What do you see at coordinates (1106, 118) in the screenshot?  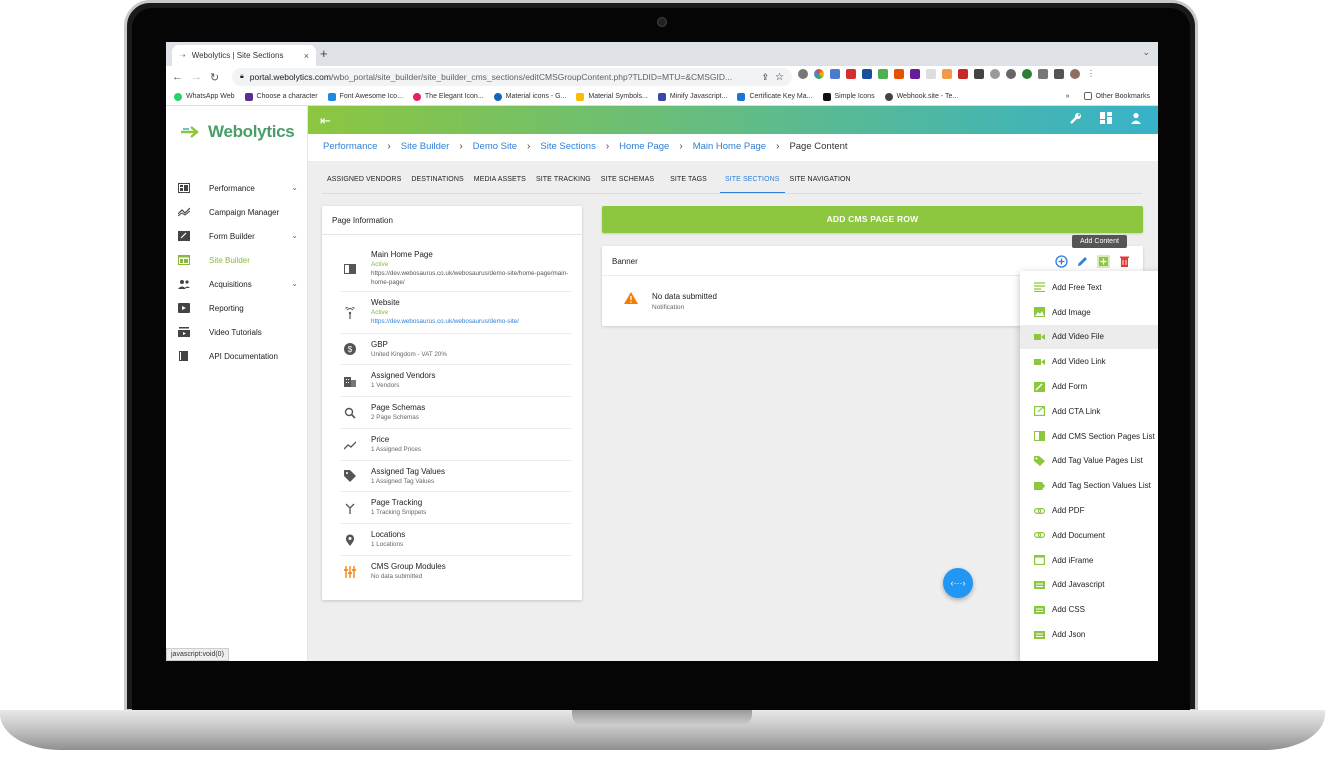 I see `dashboard-grid-icon` at bounding box center [1106, 118].